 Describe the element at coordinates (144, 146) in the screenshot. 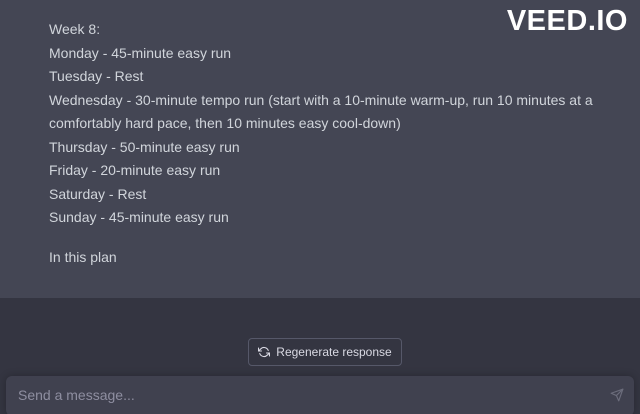

I see `plan-line-thursday: Thursday - 50-minute easy run` at that location.